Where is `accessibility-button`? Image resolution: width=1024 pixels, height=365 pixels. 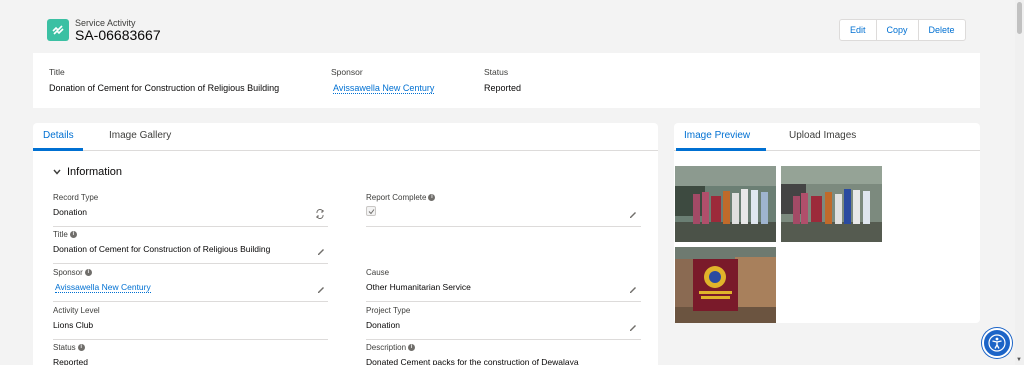
accessibility-button is located at coordinates (997, 343).